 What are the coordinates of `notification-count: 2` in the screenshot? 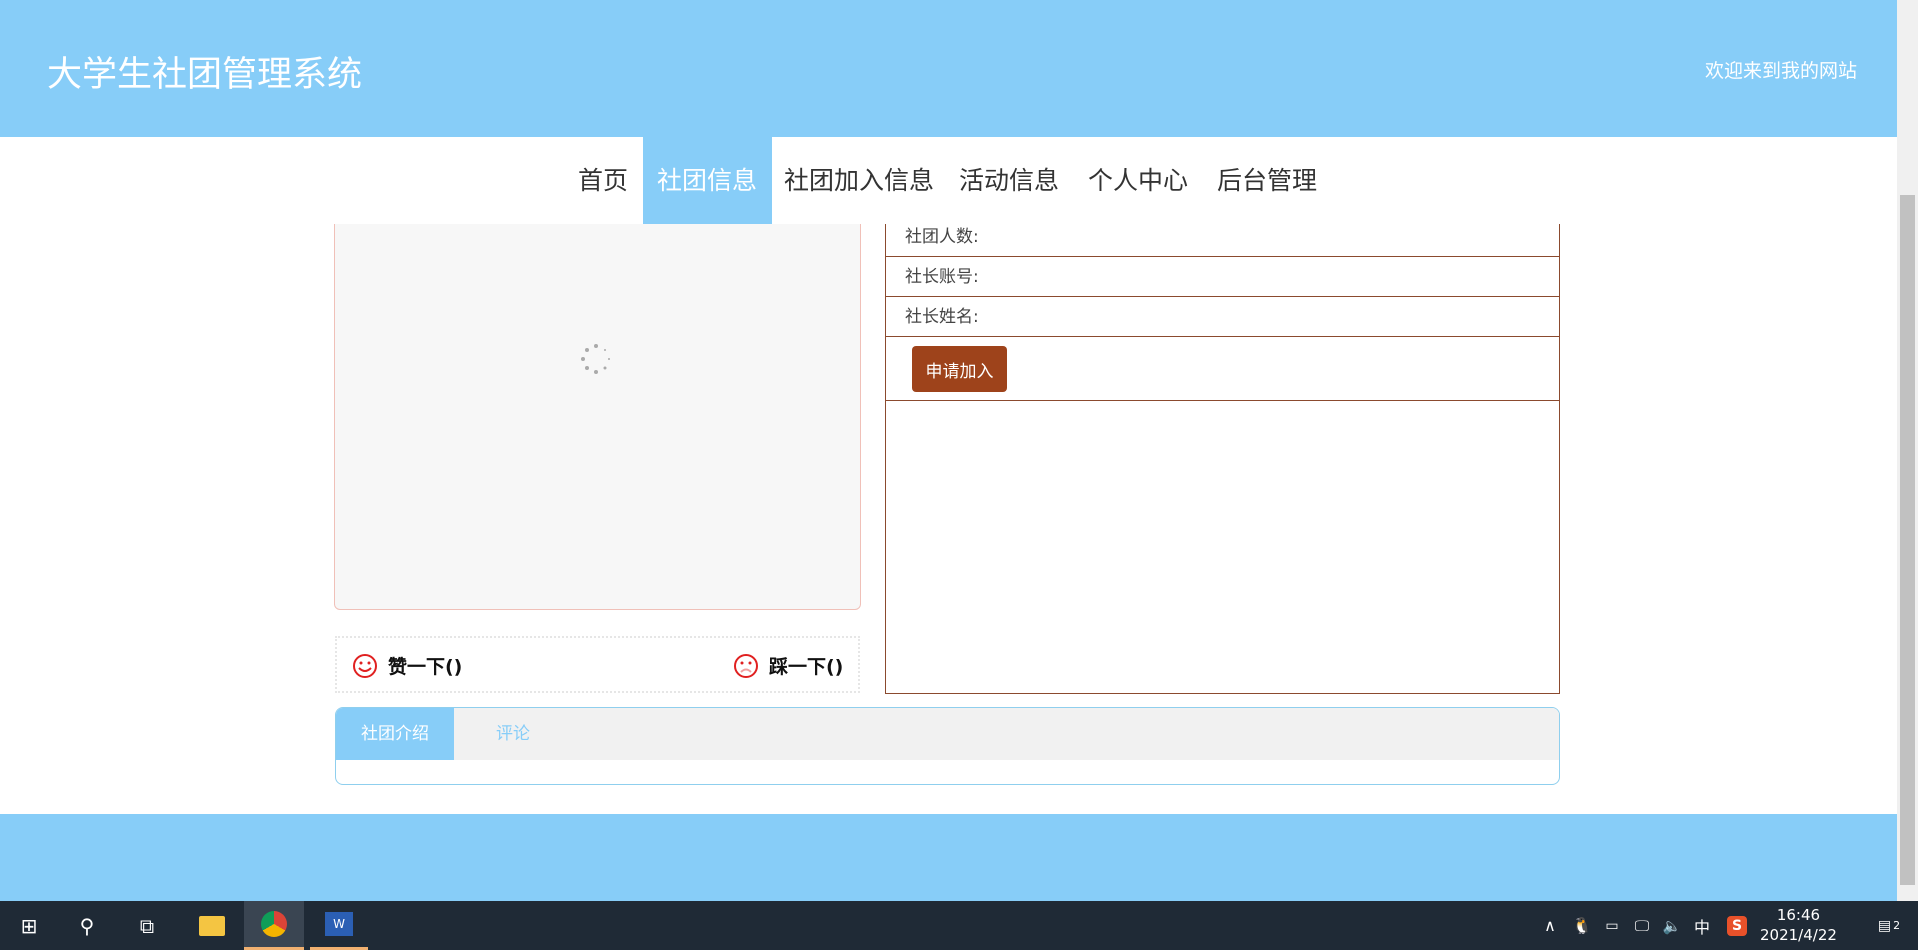 It's located at (1897, 925).